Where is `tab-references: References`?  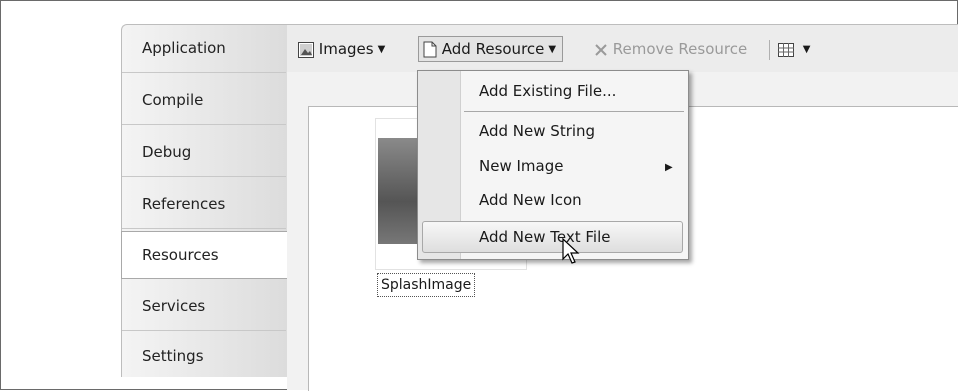 tab-references: References is located at coordinates (204, 205).